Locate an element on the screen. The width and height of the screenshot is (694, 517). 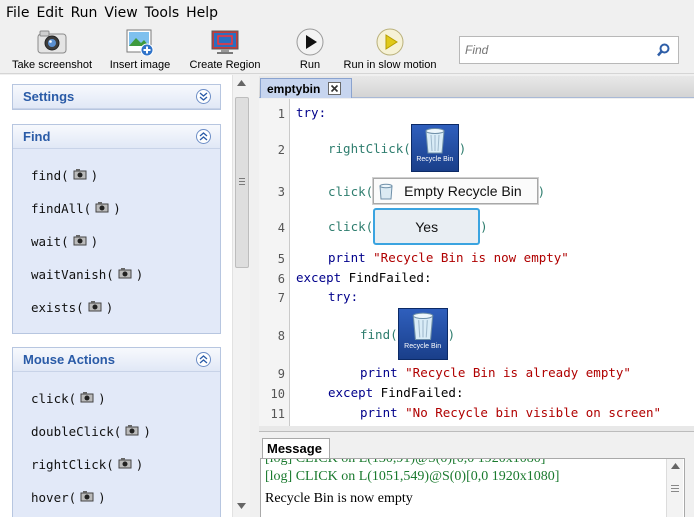
cmd-find: find() is located at coordinates (64, 175).